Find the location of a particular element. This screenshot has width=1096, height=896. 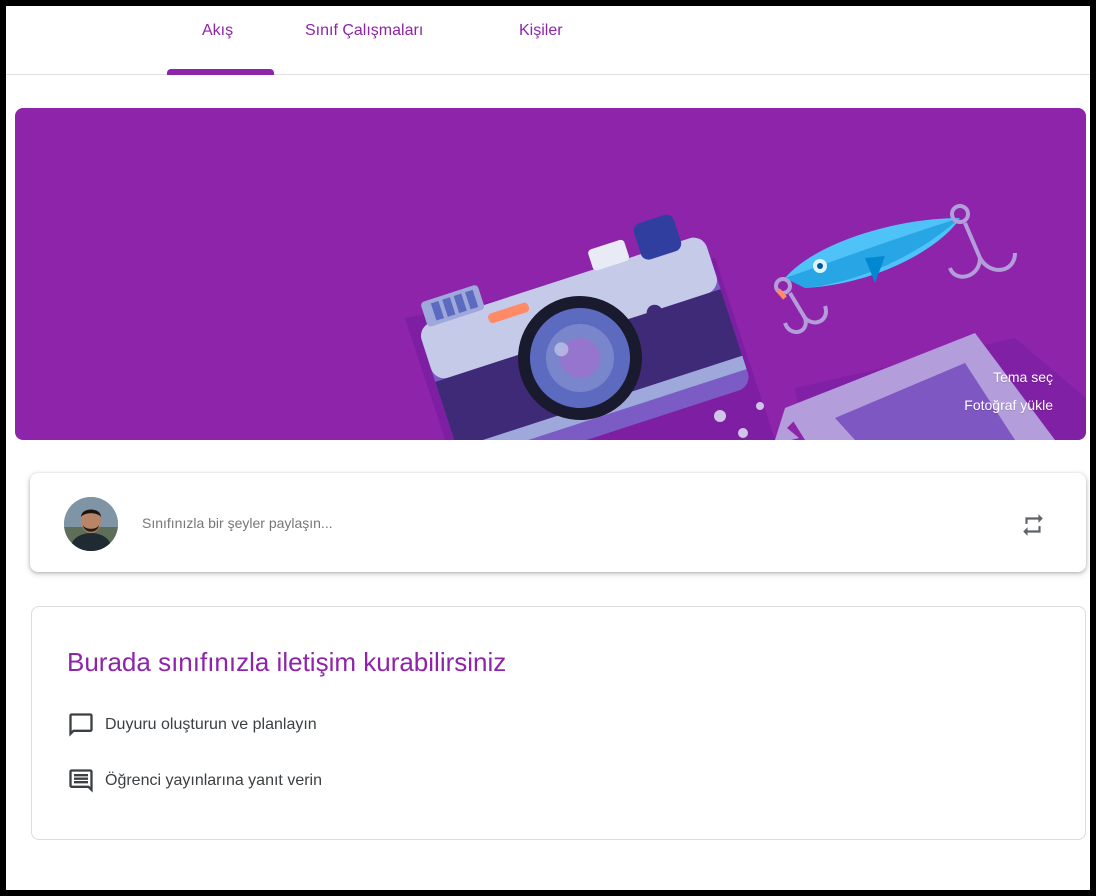

fishing-lure-icon is located at coordinates (895, 269).